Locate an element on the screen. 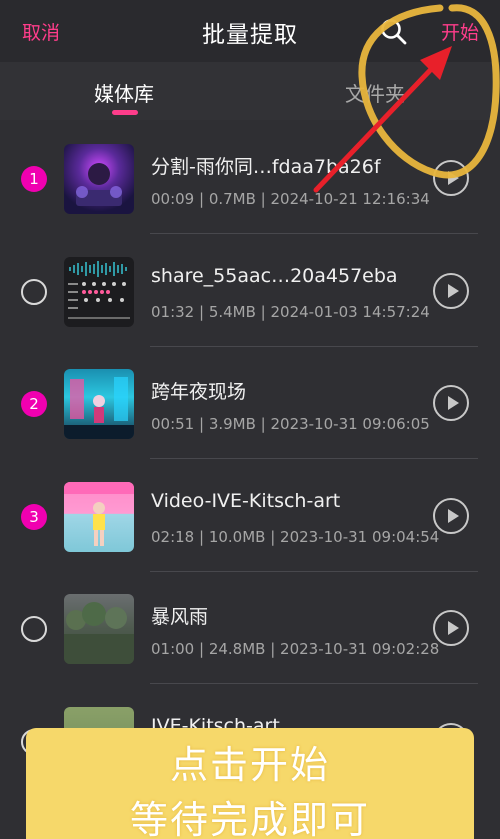  item-meta: 00:09 | 0.7MB | 2024-10-21 12:16:34 is located at coordinates (290, 199).